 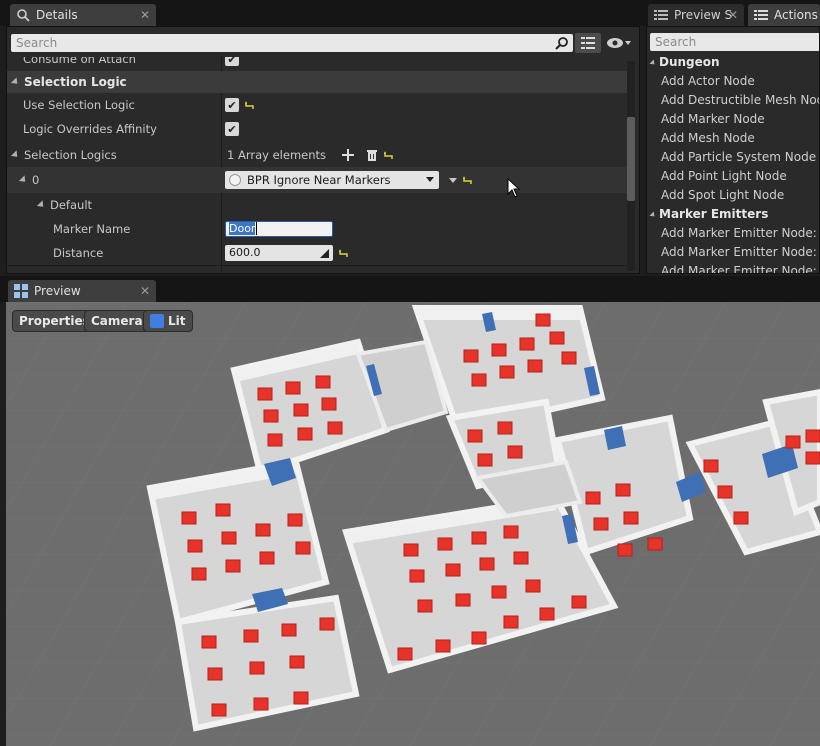 I want to click on action-add-marker-emitter-node: Add Marker Emitter Node: E, so click(x=733, y=267).